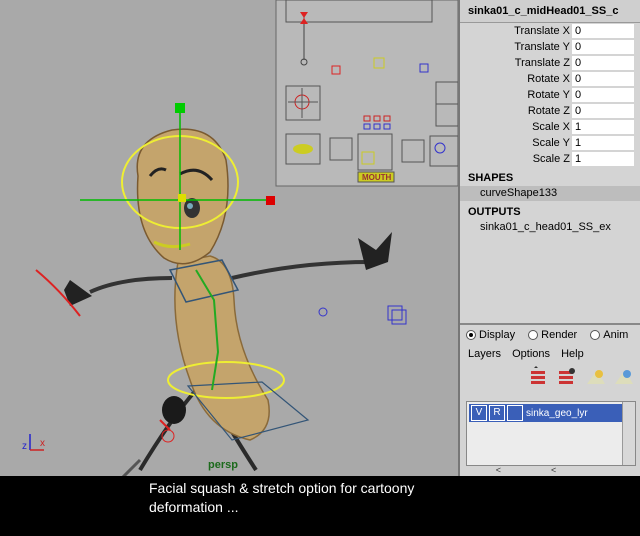  I want to click on layer-mode-radios: Display Render Anim, so click(550, 335).